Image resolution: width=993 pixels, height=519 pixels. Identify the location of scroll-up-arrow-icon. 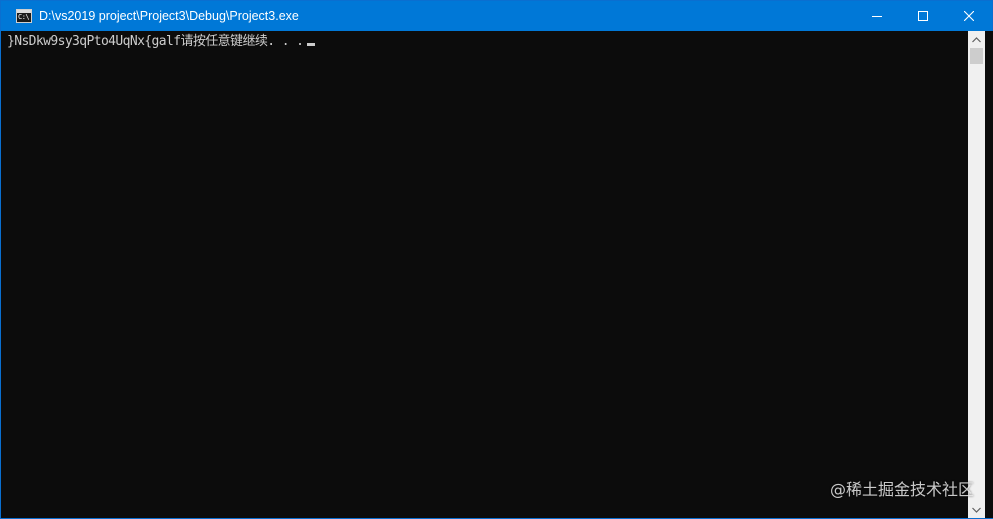
(976, 39).